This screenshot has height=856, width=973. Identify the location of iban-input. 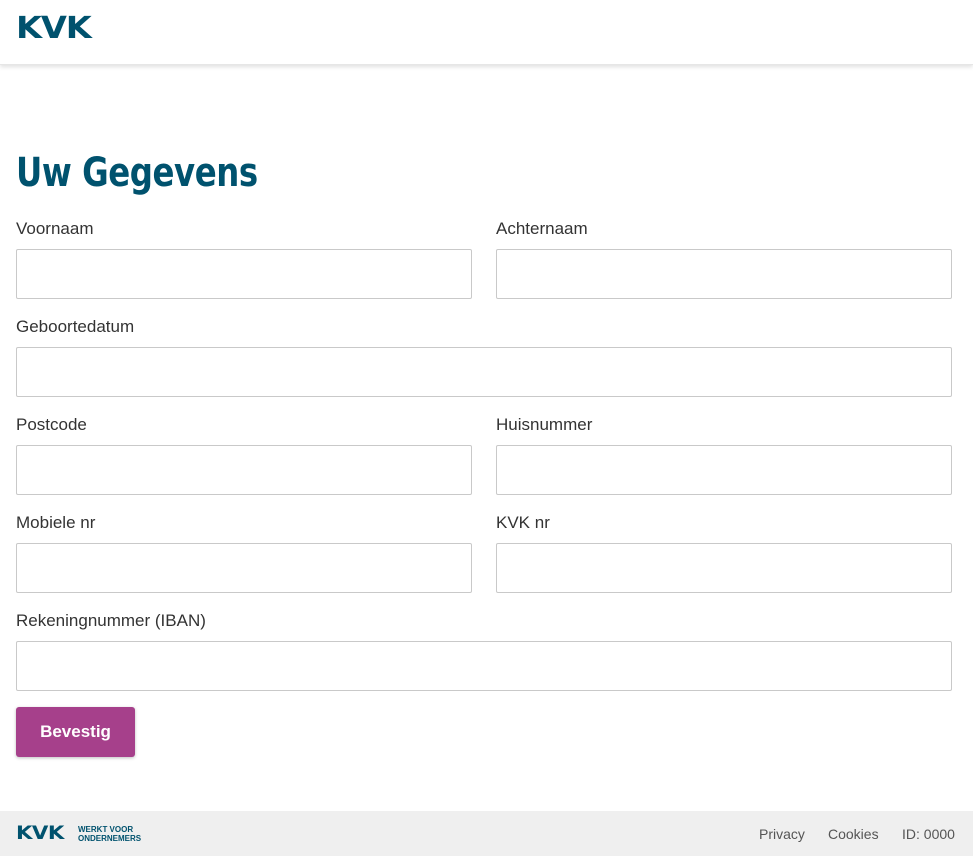
(484, 666).